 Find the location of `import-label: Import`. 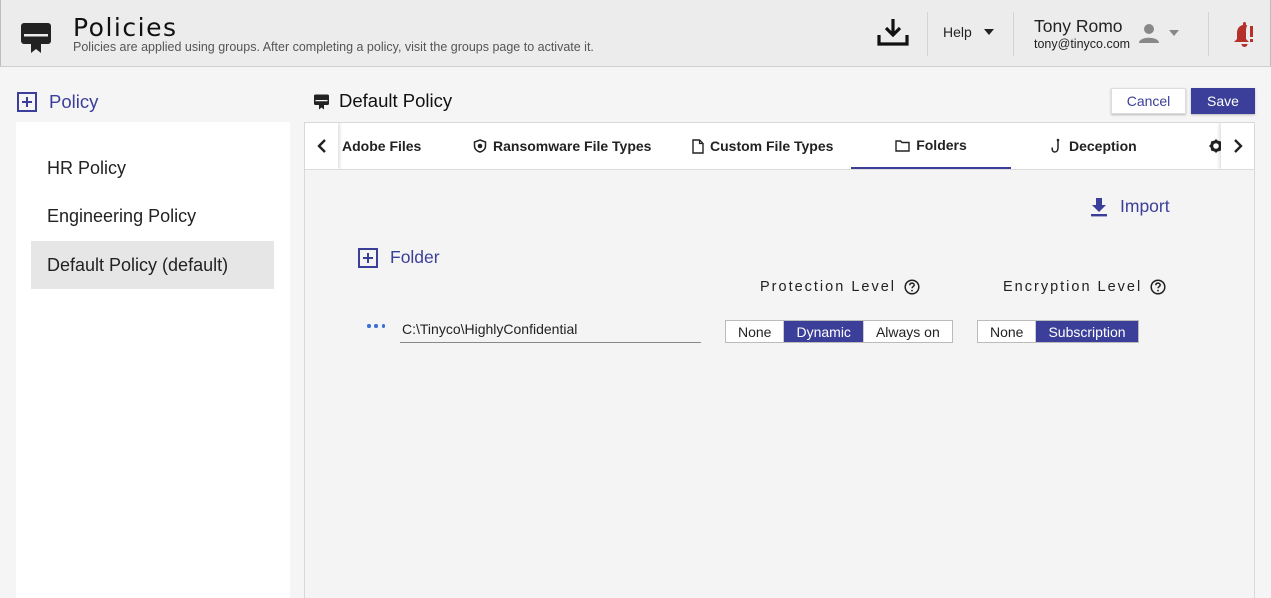

import-label: Import is located at coordinates (1145, 206).